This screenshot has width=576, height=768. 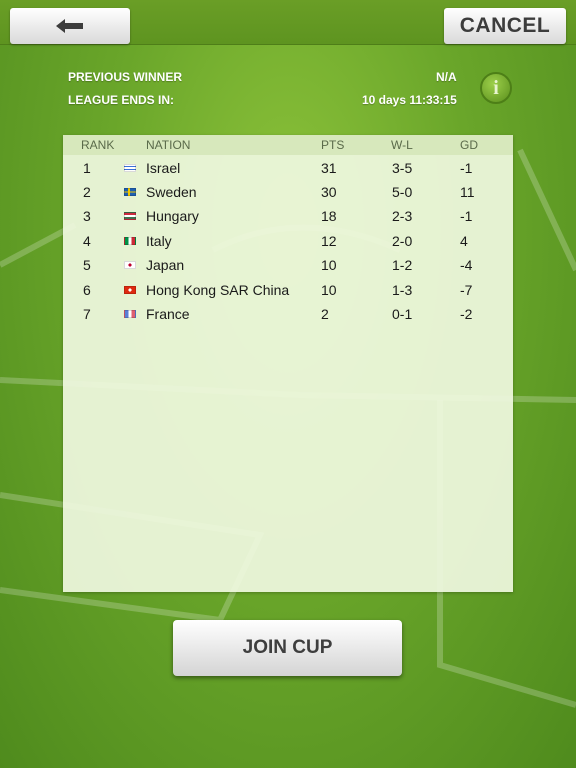 What do you see at coordinates (402, 192) in the screenshot?
I see `wl-cell: 5-0` at bounding box center [402, 192].